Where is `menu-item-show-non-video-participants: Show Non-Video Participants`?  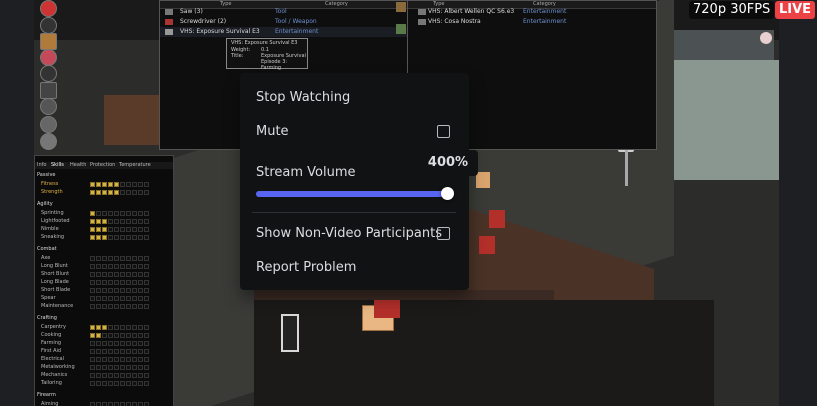 menu-item-show-non-video-participants: Show Non-Video Participants is located at coordinates (349, 233).